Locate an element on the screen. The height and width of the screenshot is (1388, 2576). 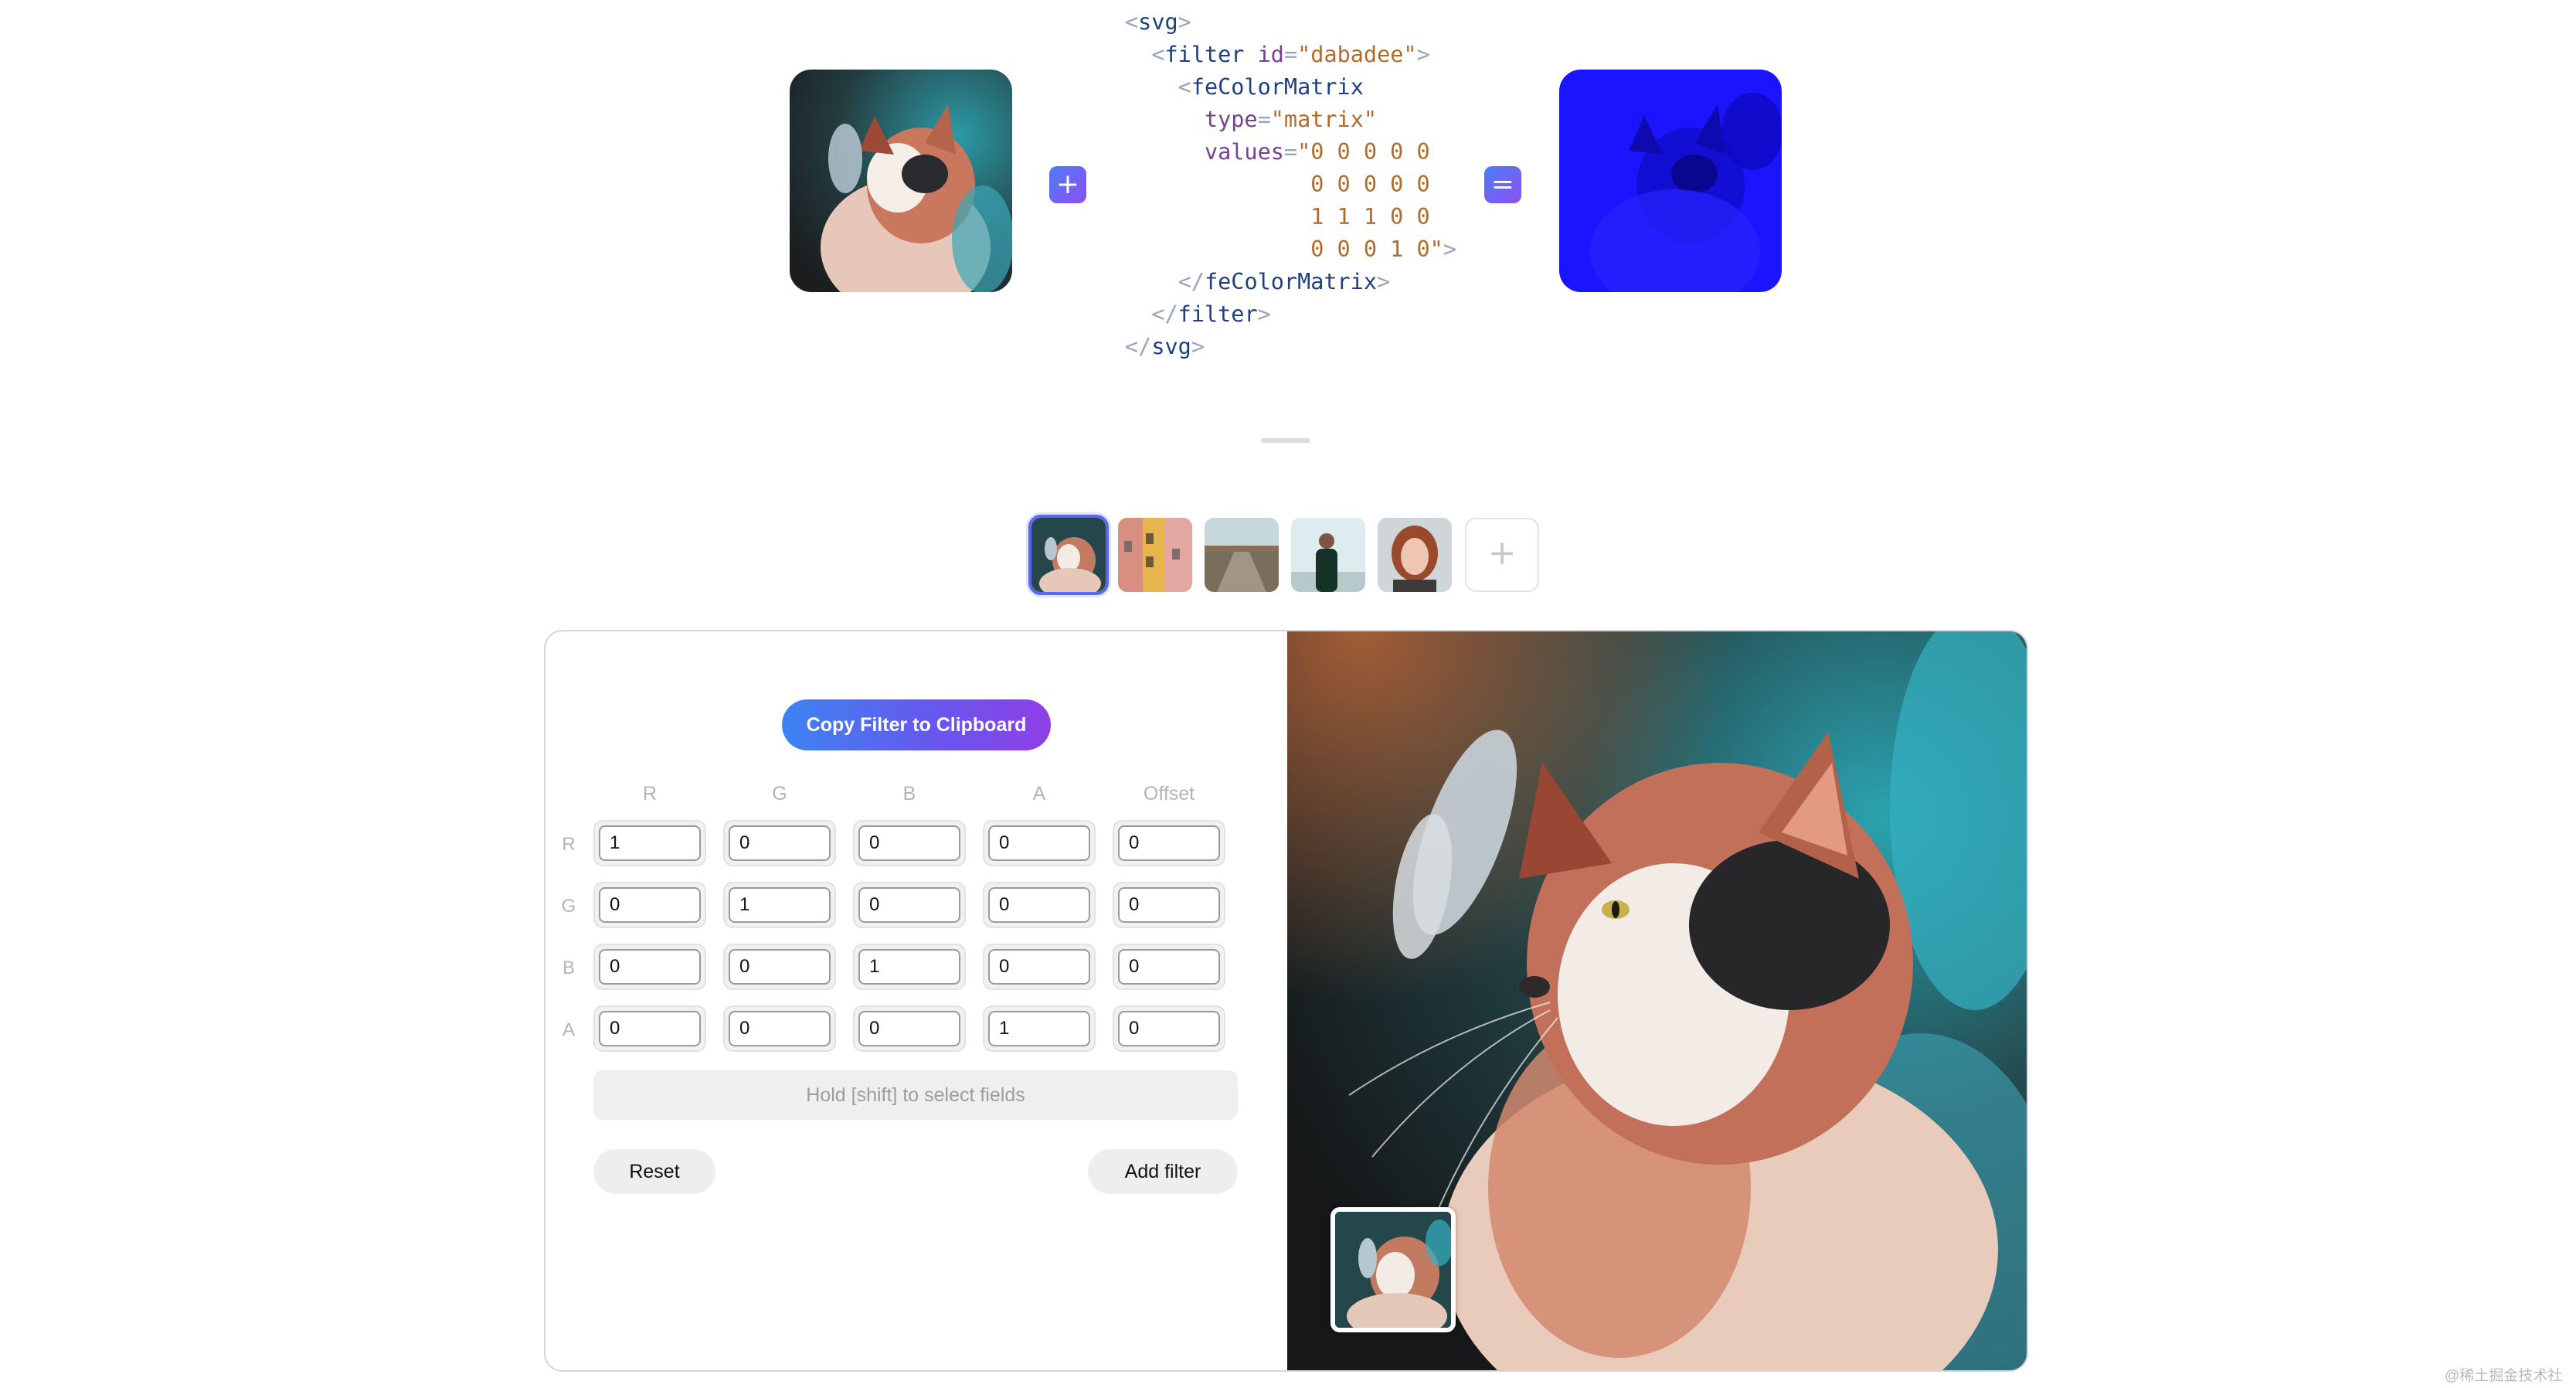
code-svg-close-tag: svg is located at coordinates (1171, 347).